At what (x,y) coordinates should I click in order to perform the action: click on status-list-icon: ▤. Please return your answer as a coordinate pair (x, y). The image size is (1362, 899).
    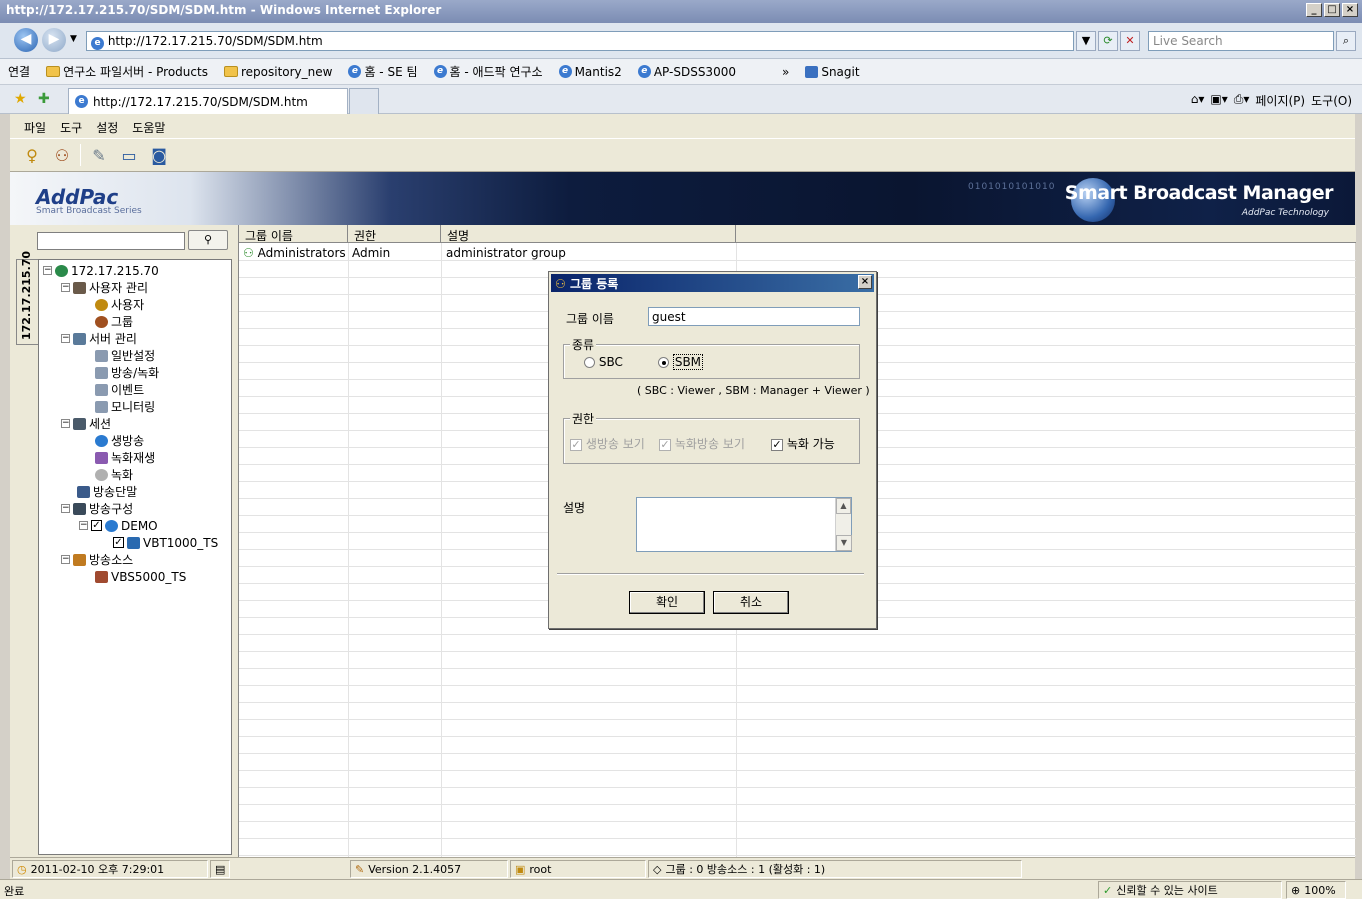
    Looking at the image, I should click on (220, 869).